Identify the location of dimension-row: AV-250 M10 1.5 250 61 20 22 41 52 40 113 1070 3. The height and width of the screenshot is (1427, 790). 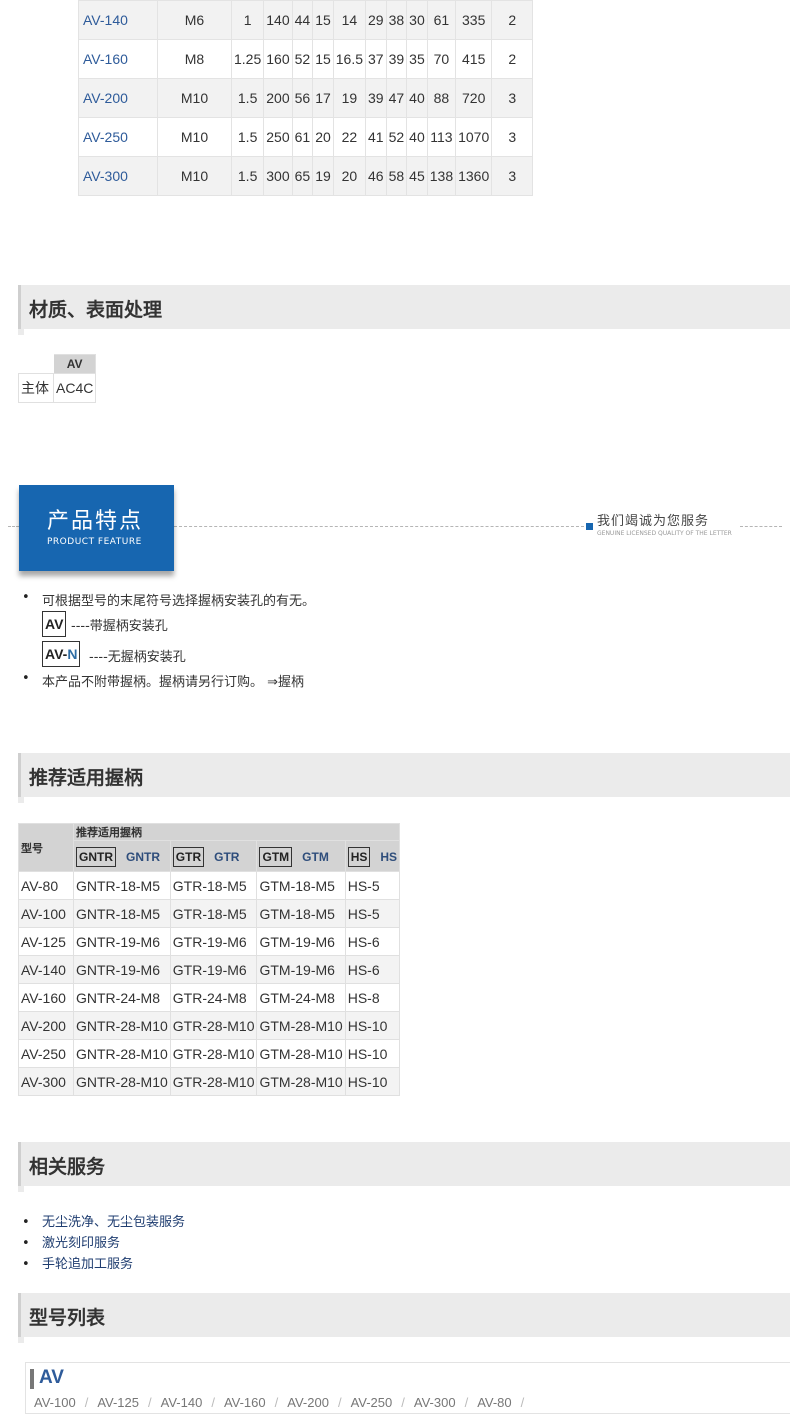
(306, 137).